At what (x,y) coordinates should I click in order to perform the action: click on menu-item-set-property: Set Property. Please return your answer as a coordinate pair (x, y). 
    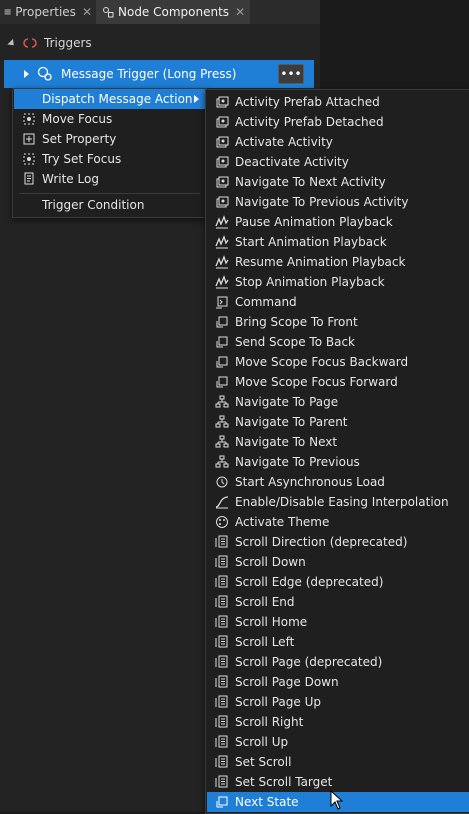
    Looking at the image, I should click on (109, 139).